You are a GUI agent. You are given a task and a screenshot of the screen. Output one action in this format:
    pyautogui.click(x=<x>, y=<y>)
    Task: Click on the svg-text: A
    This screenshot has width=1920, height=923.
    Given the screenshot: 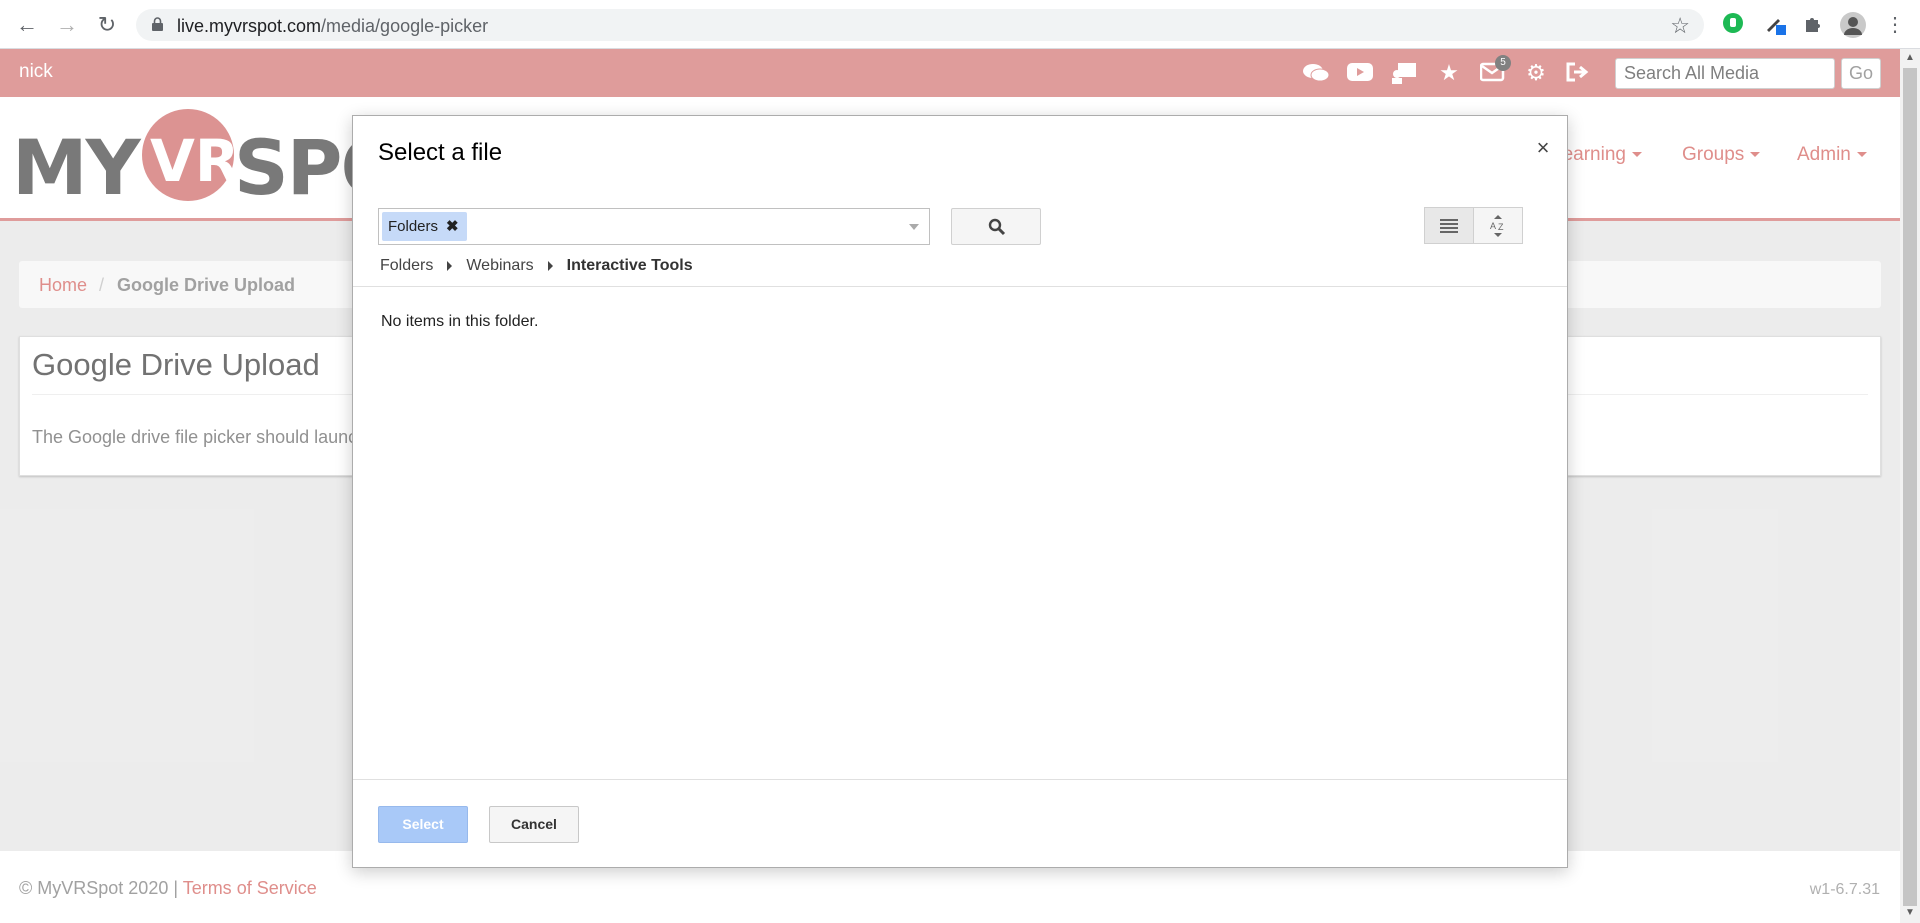 What is the action you would take?
    pyautogui.click(x=1493, y=226)
    